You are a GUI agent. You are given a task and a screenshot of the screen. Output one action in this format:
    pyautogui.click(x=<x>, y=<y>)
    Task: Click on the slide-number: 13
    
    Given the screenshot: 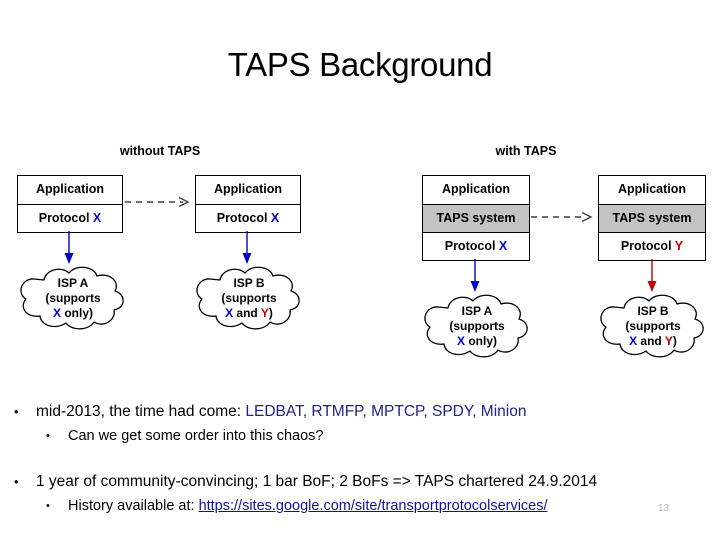 What is the action you would take?
    pyautogui.click(x=664, y=508)
    